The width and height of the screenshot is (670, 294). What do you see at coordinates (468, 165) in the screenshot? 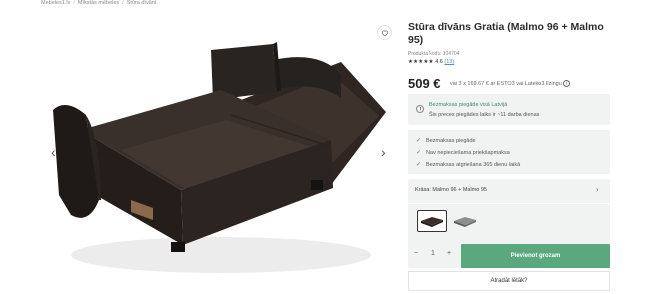
I see `benefit-item: ✓ Bezmaksas atgriešana 365 dienu laikā` at bounding box center [468, 165].